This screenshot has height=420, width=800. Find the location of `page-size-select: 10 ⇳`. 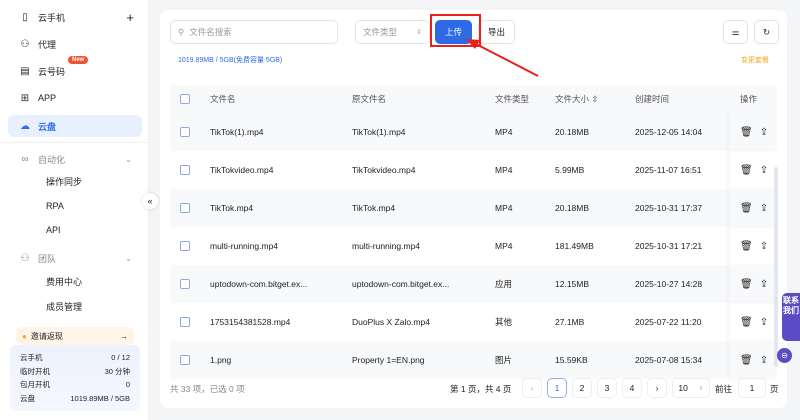

page-size-select: 10 ⇳ is located at coordinates (691, 388).